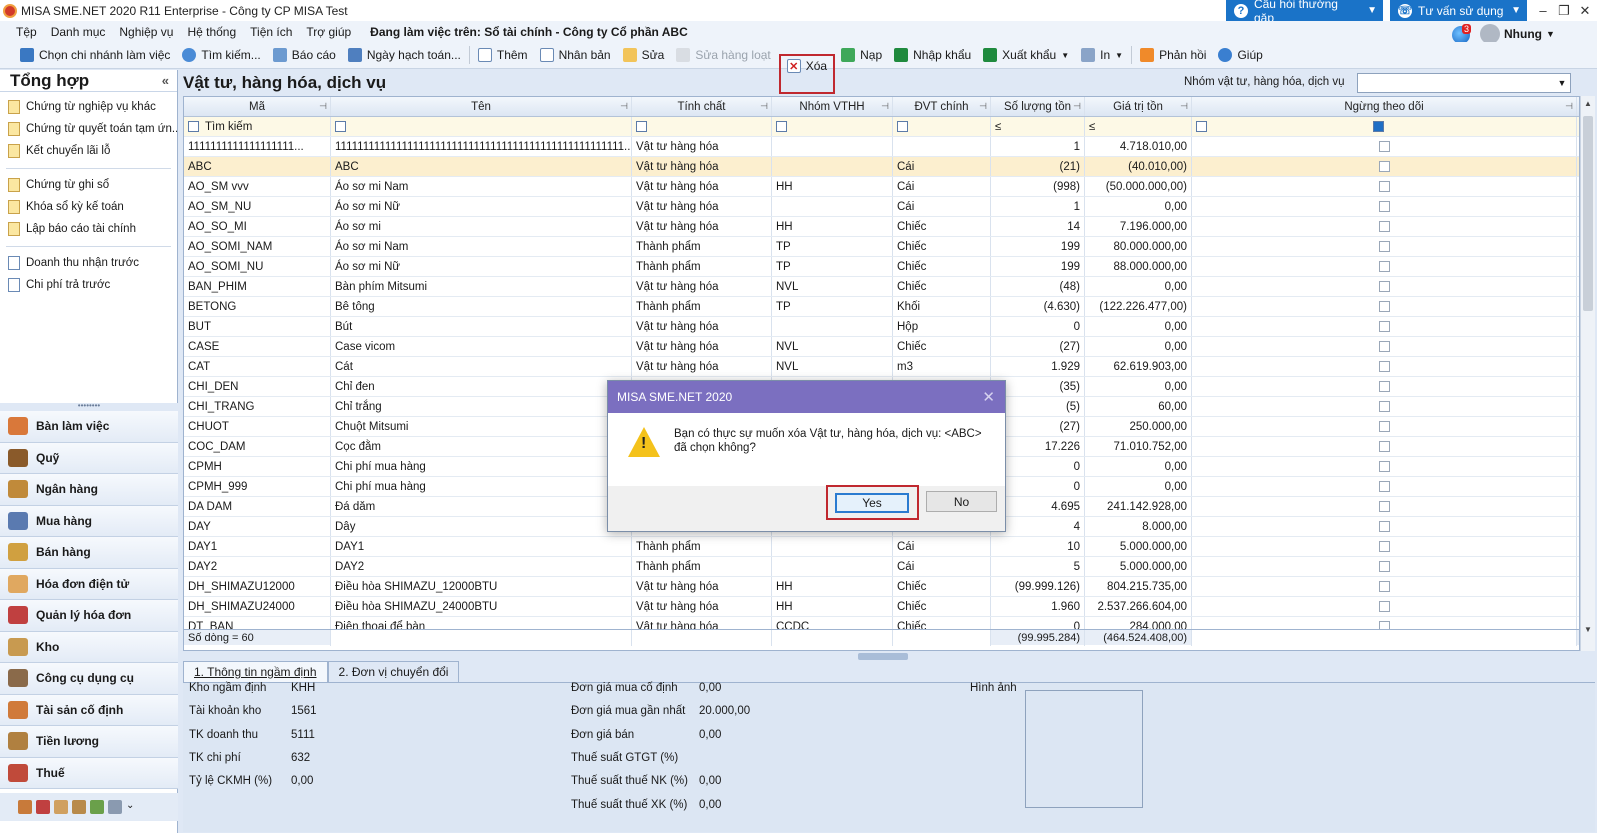 The image size is (1597, 833). I want to click on filter-name, so click(481, 126).